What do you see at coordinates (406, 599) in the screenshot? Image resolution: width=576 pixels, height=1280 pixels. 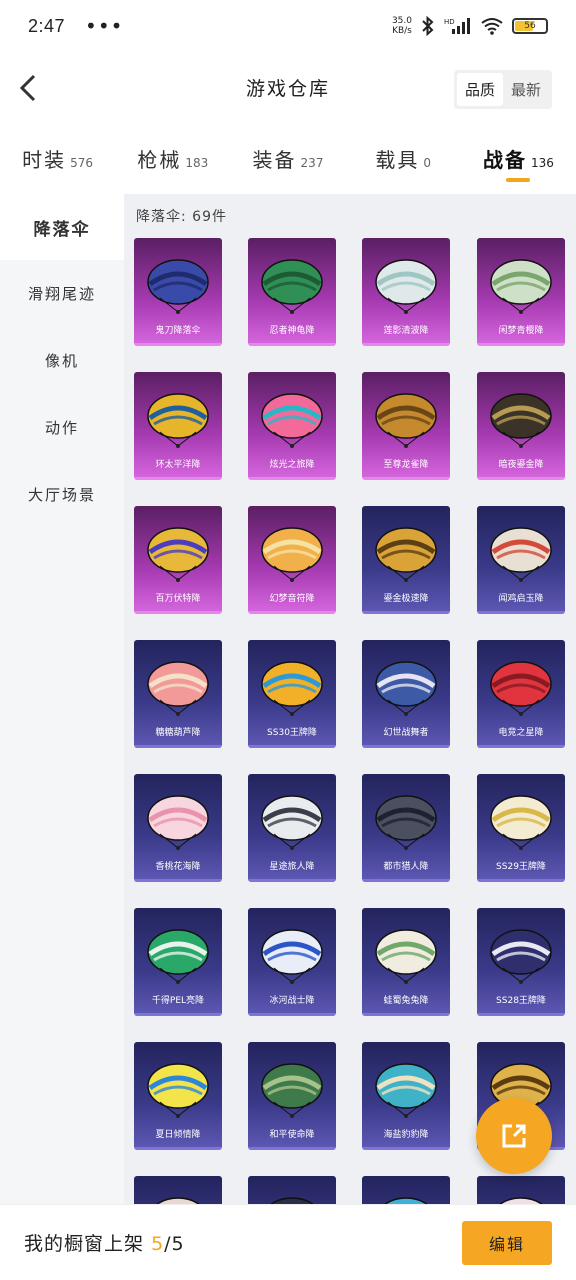 I see `item-name: 鎏金极速降` at bounding box center [406, 599].